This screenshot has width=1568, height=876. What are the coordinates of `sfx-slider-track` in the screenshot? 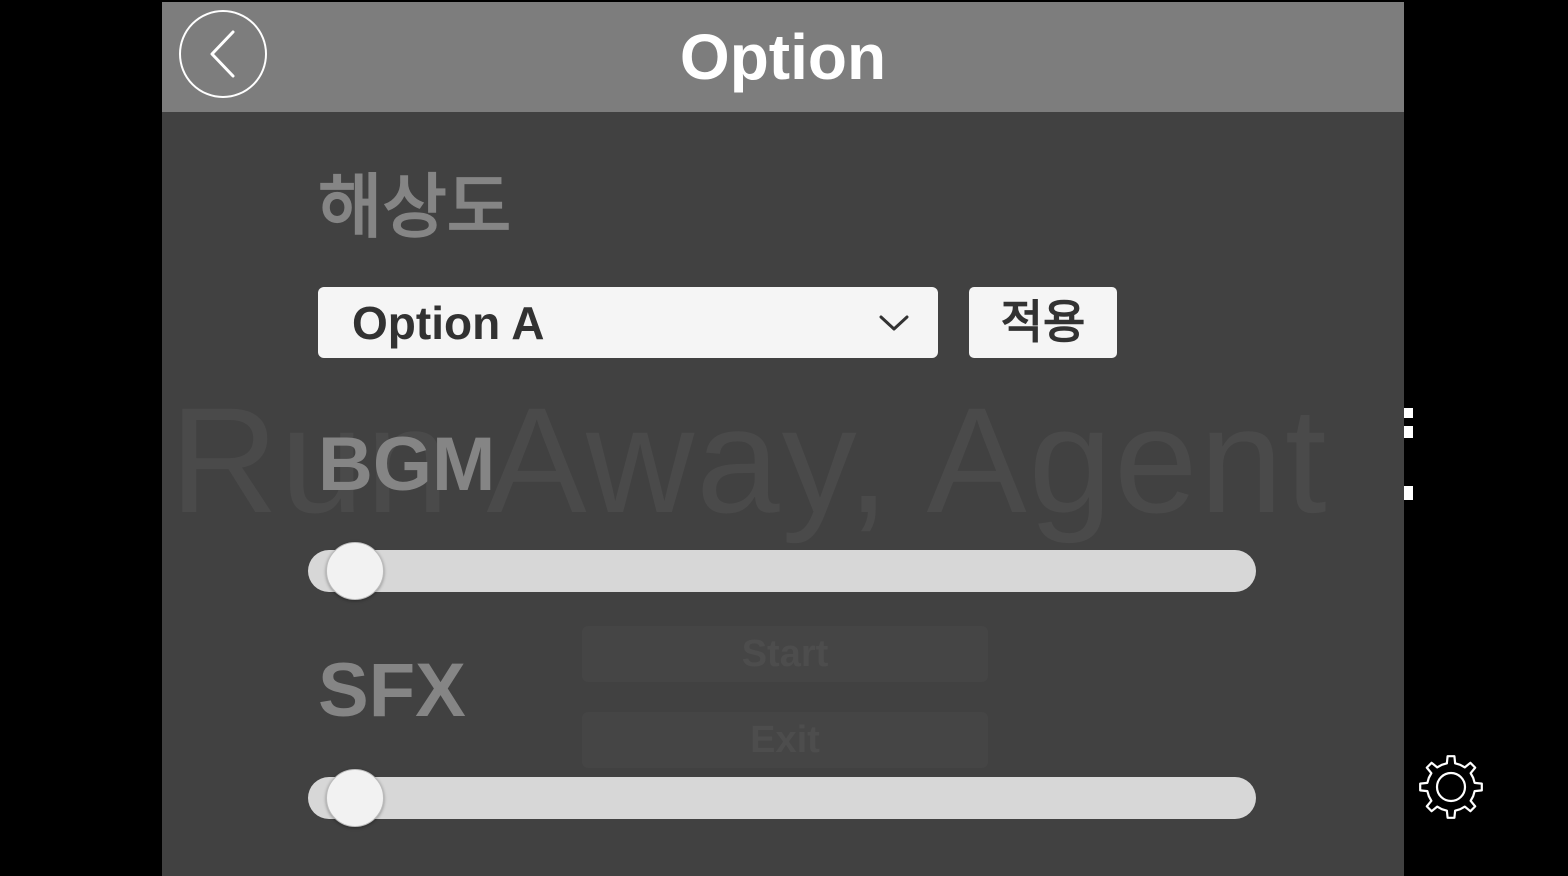 It's located at (782, 798).